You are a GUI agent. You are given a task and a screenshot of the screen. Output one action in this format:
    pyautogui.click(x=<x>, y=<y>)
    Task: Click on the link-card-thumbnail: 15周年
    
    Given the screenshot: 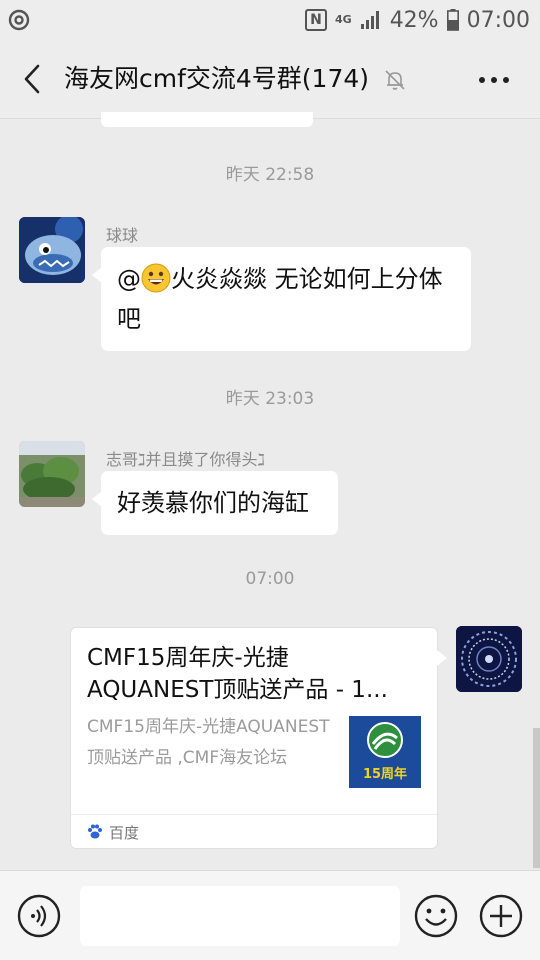 What is the action you would take?
    pyautogui.click(x=385, y=752)
    